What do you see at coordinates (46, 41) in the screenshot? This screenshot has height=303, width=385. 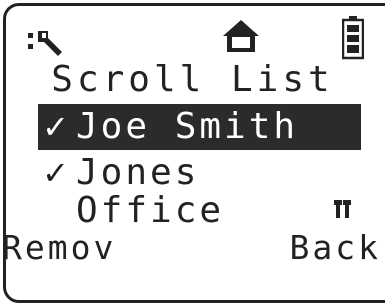 I see `wrench-icon` at bounding box center [46, 41].